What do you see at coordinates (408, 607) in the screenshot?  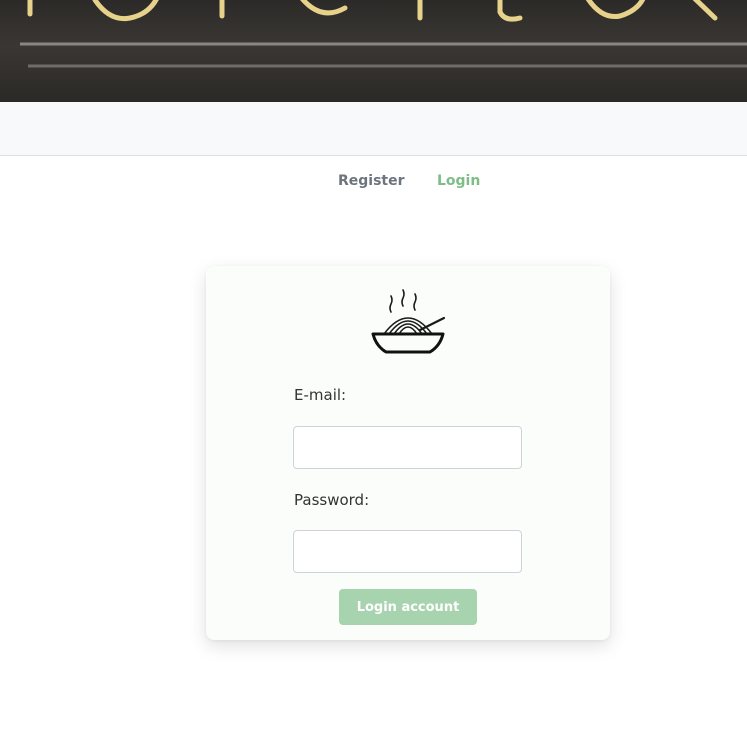 I see `login-account-button: Login account` at bounding box center [408, 607].